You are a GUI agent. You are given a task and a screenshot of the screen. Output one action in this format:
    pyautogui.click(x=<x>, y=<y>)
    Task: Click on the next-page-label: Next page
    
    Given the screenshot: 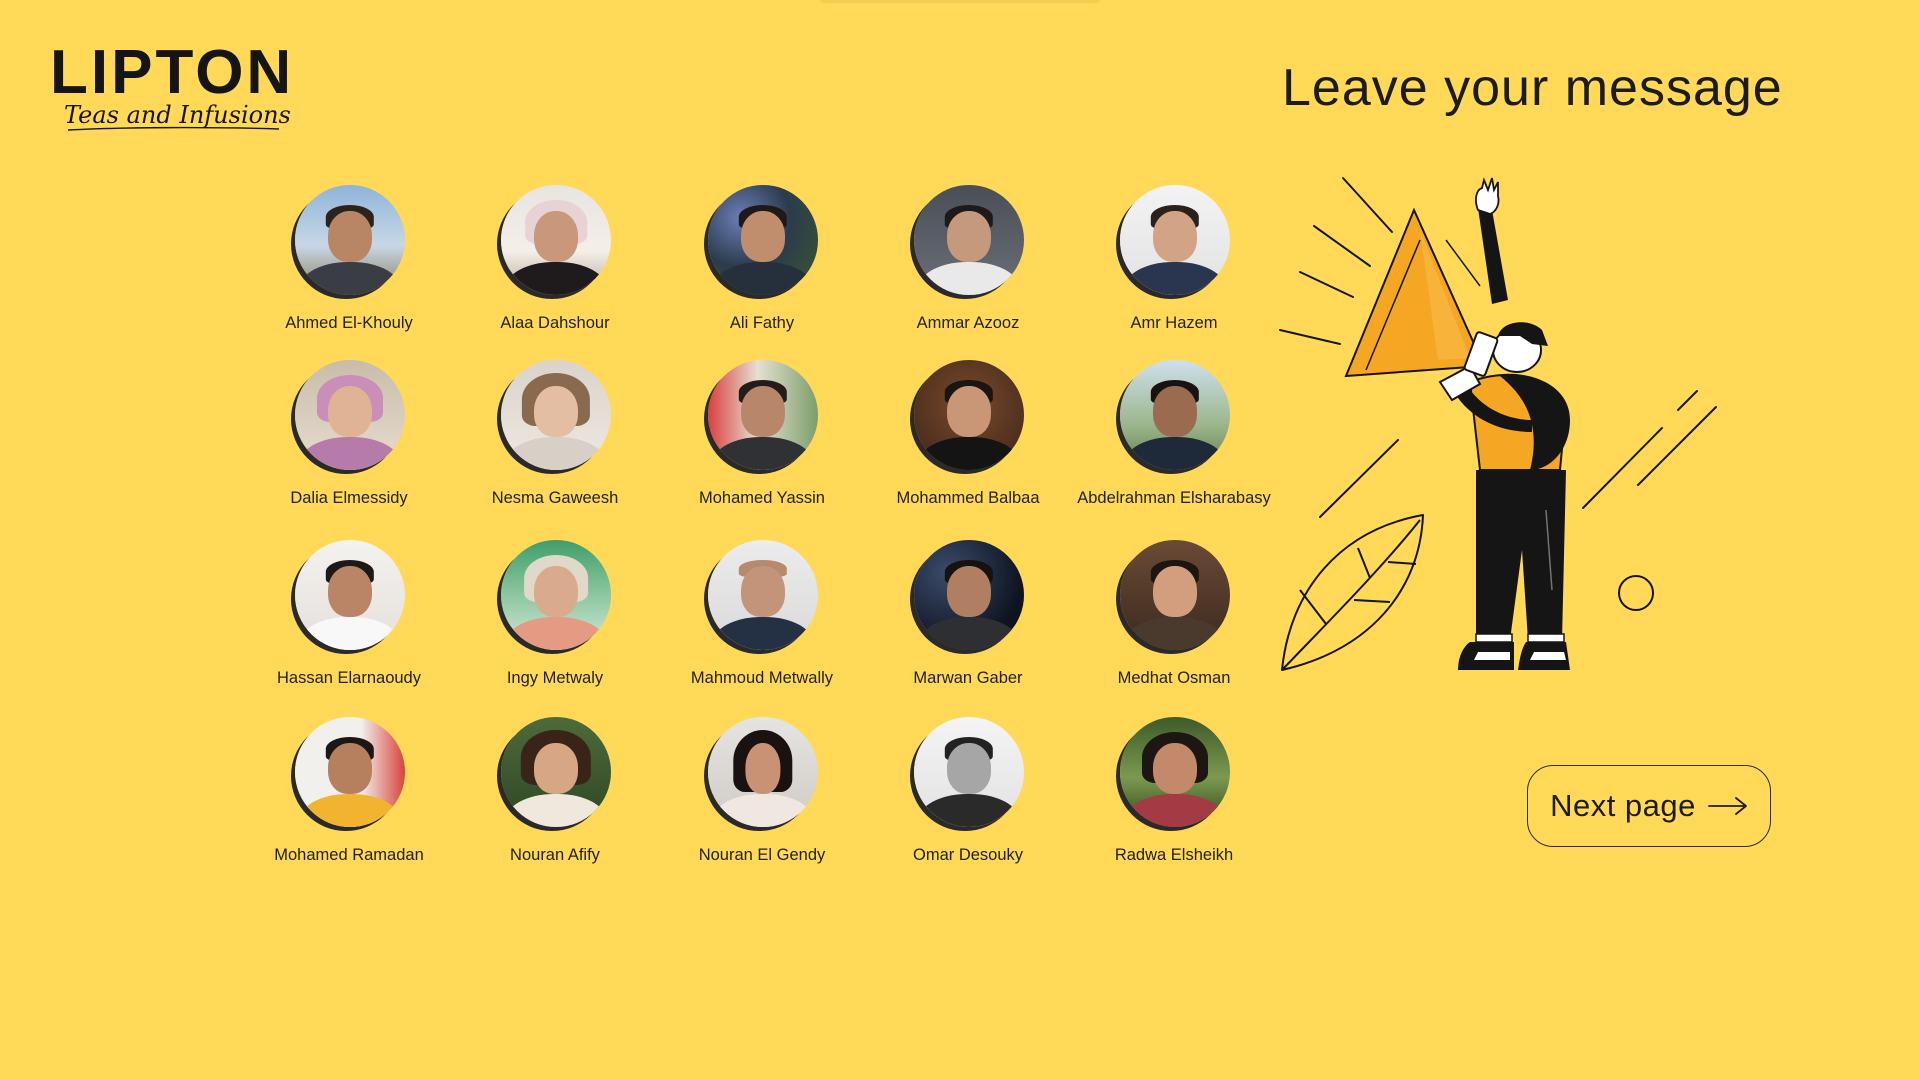 What is the action you would take?
    pyautogui.click(x=1623, y=805)
    